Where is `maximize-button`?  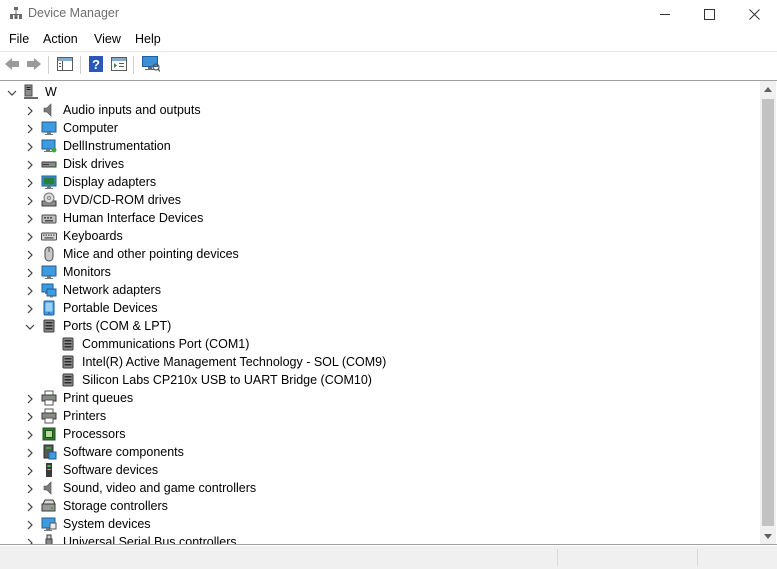
maximize-button is located at coordinates (709, 14).